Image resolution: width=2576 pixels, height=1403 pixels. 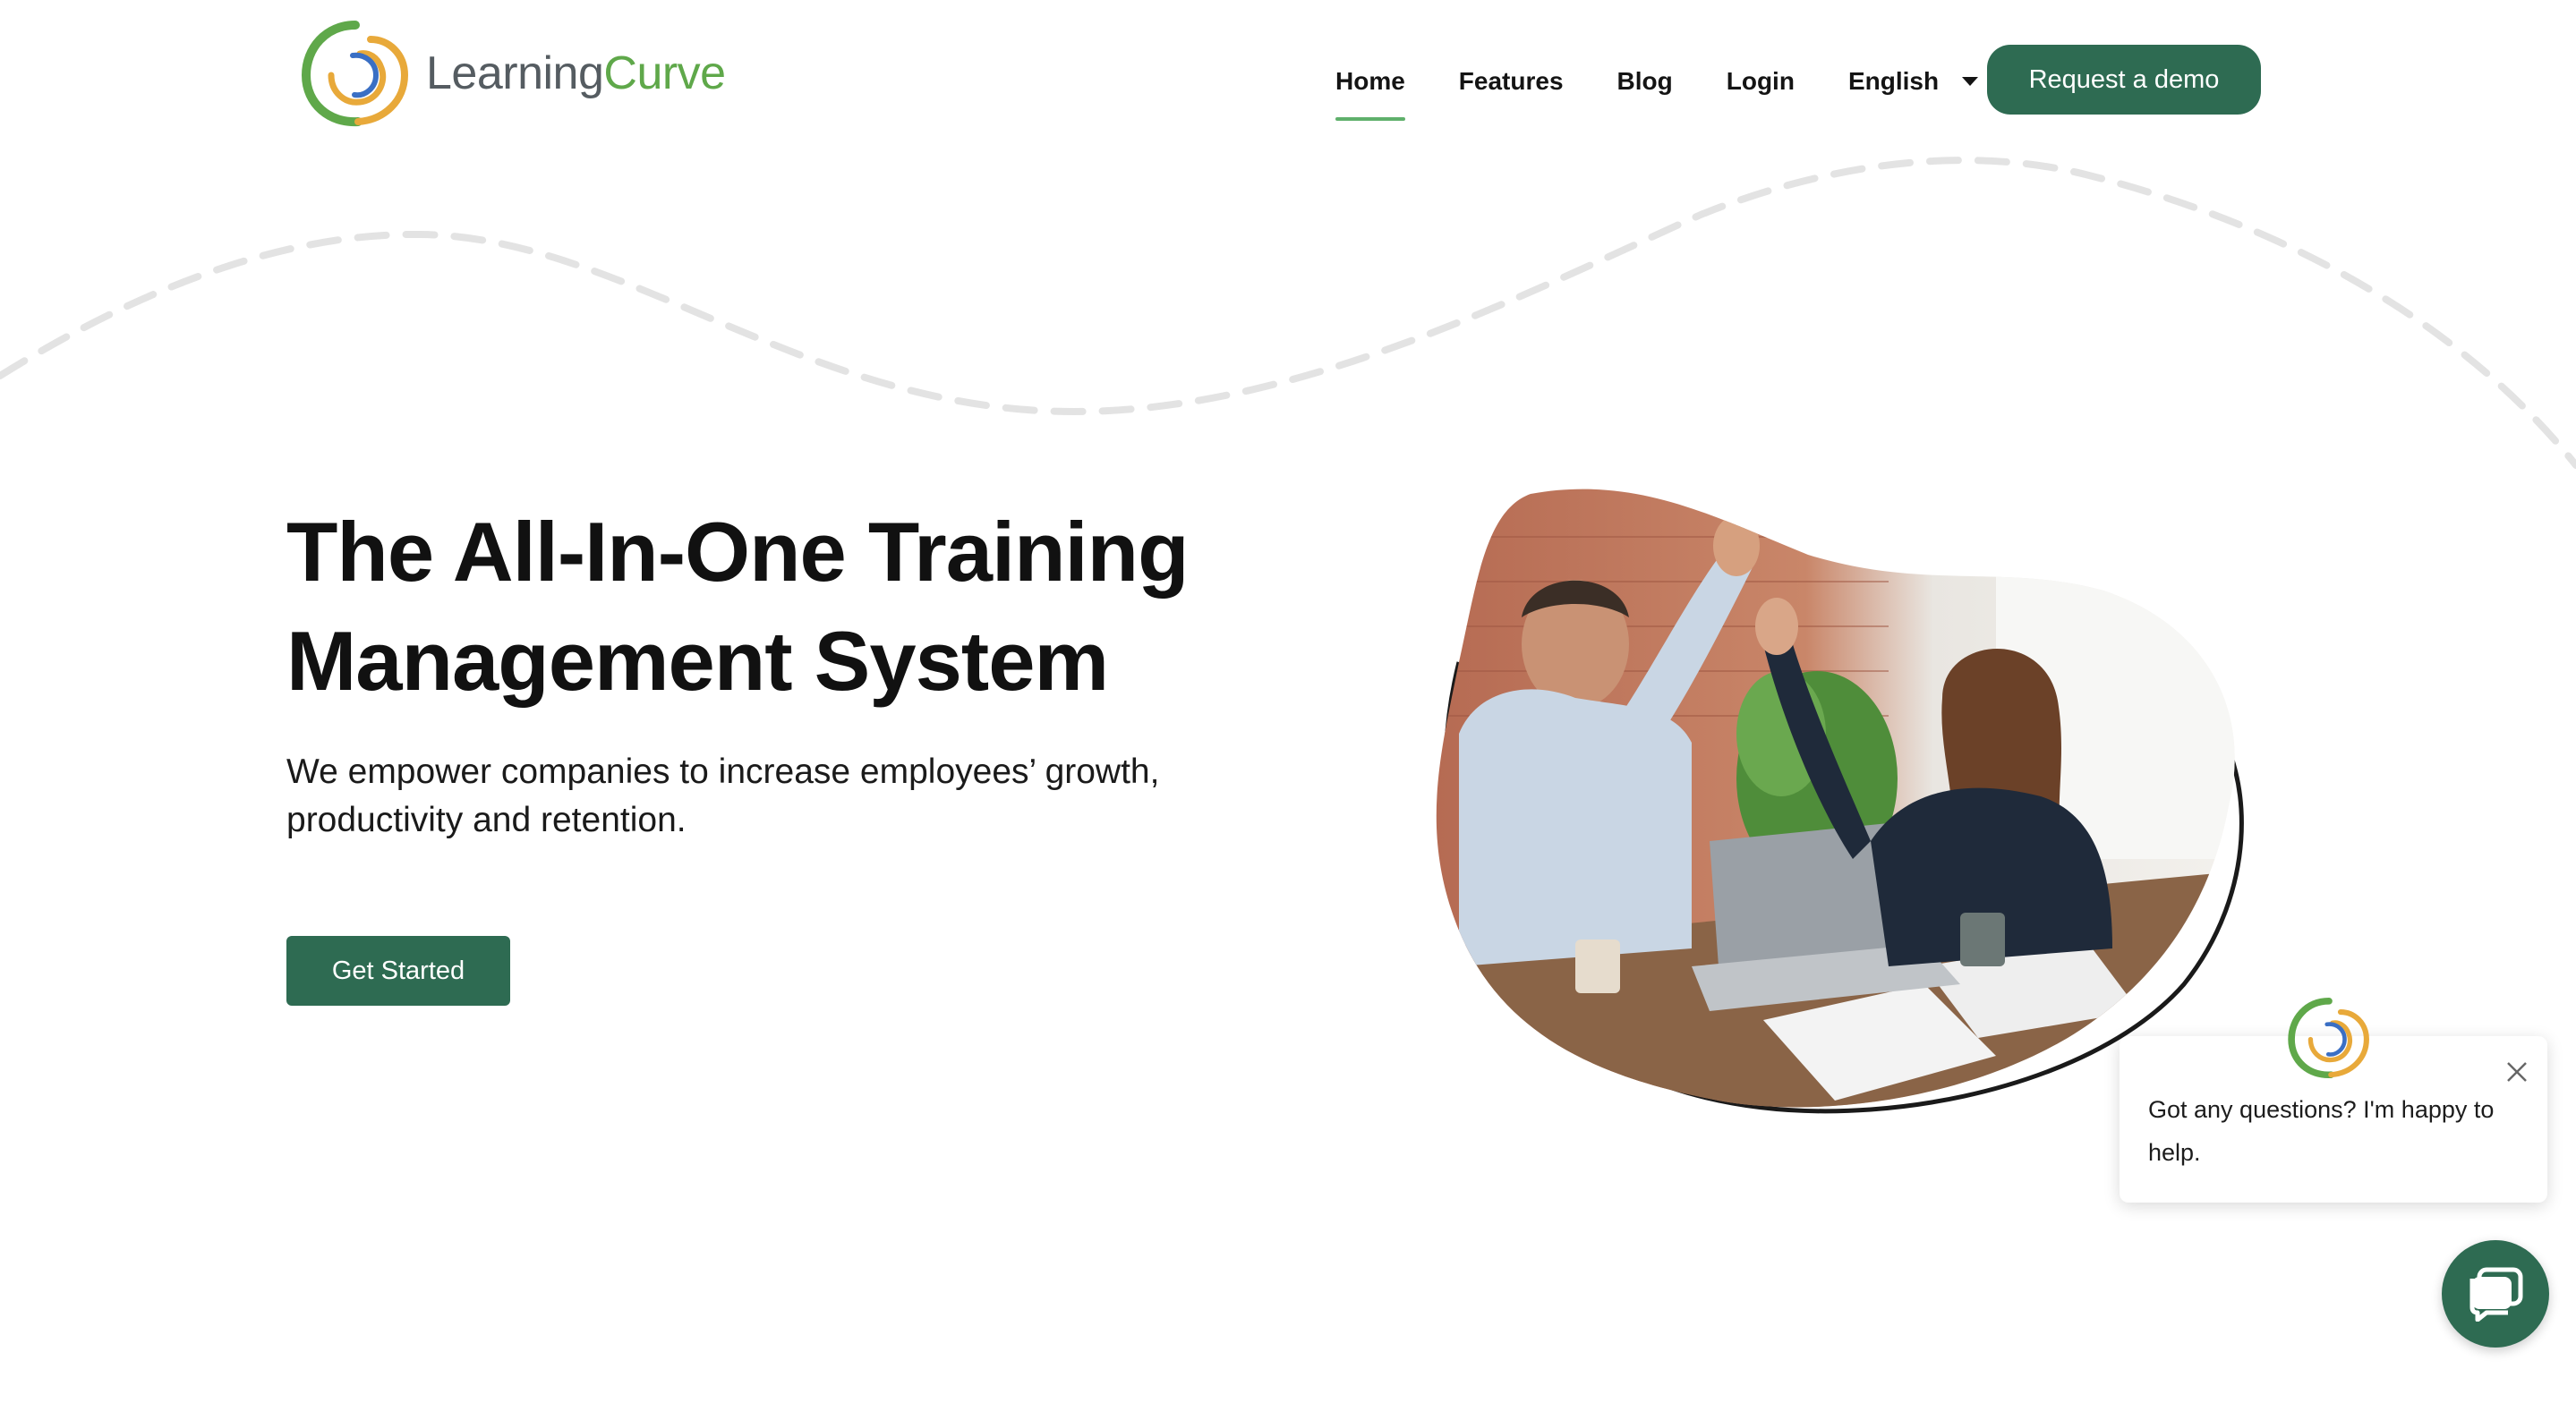 What do you see at coordinates (486, 820) in the screenshot?
I see `hero-subtitle-line-2: productivity and retention.` at bounding box center [486, 820].